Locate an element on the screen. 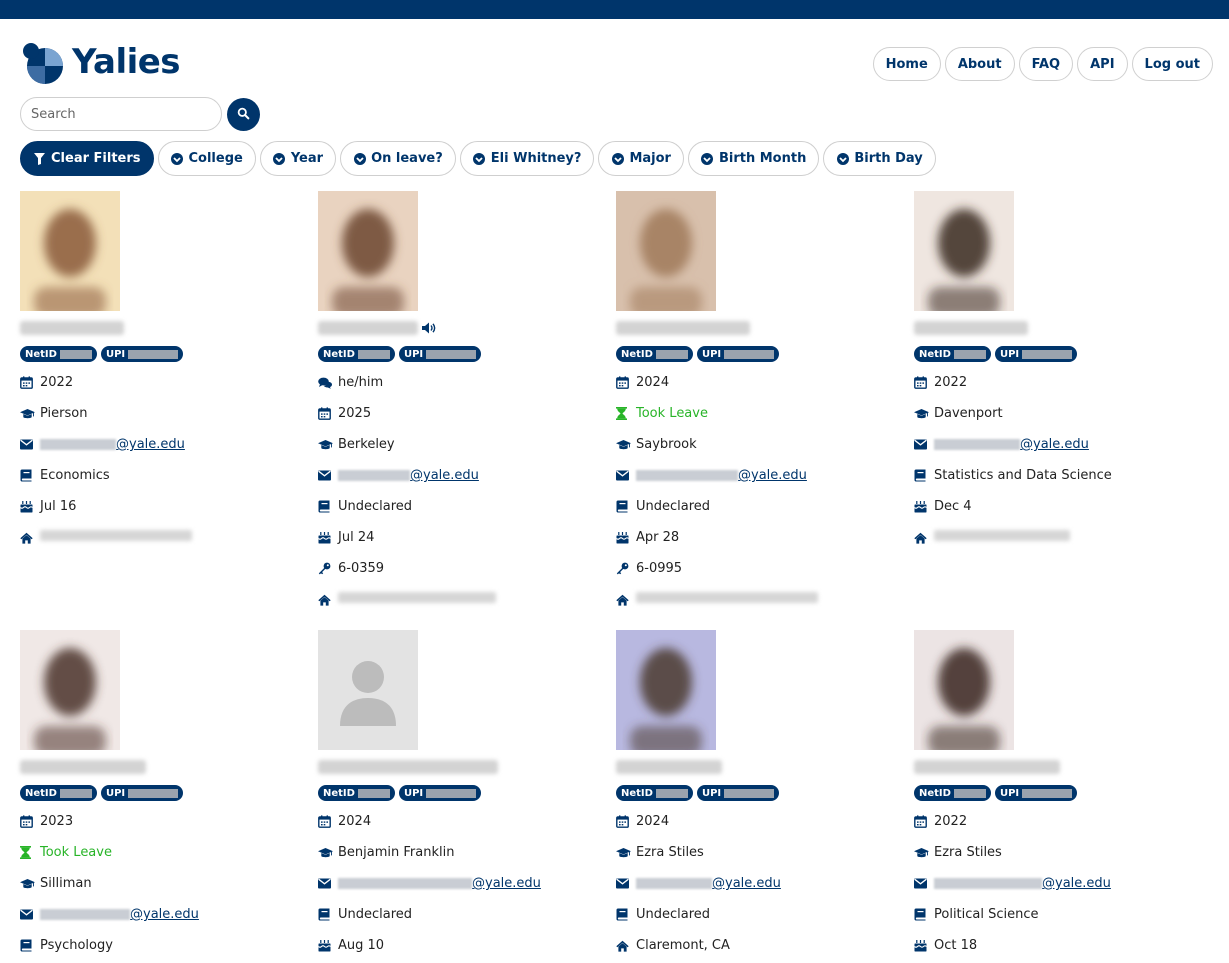  clear-filters-button: Clear Filters is located at coordinates (87, 158).